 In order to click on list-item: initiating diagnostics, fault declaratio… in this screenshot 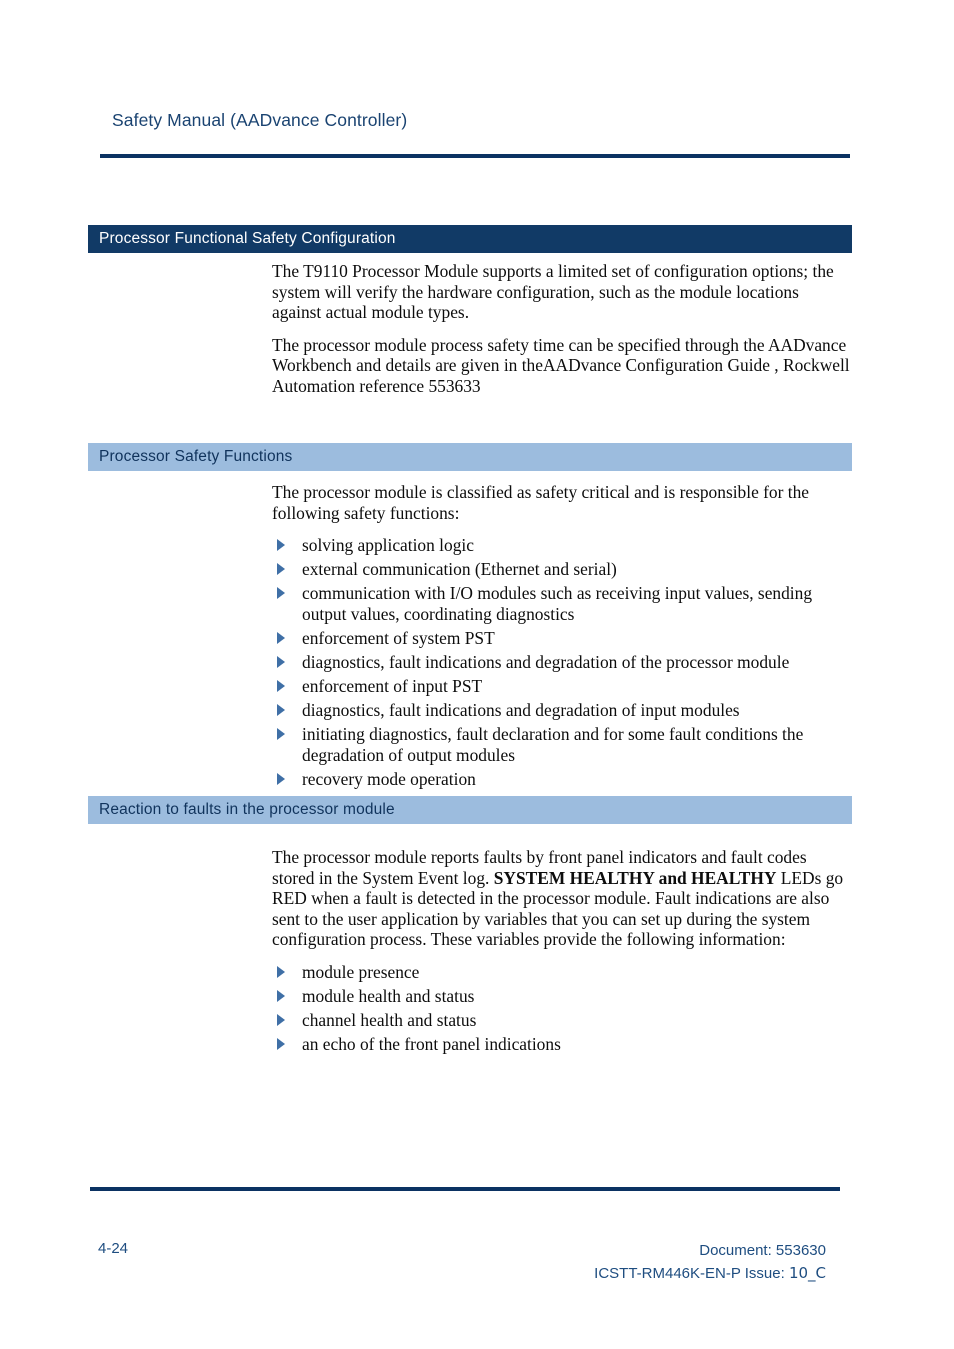, I will do `click(561, 744)`.